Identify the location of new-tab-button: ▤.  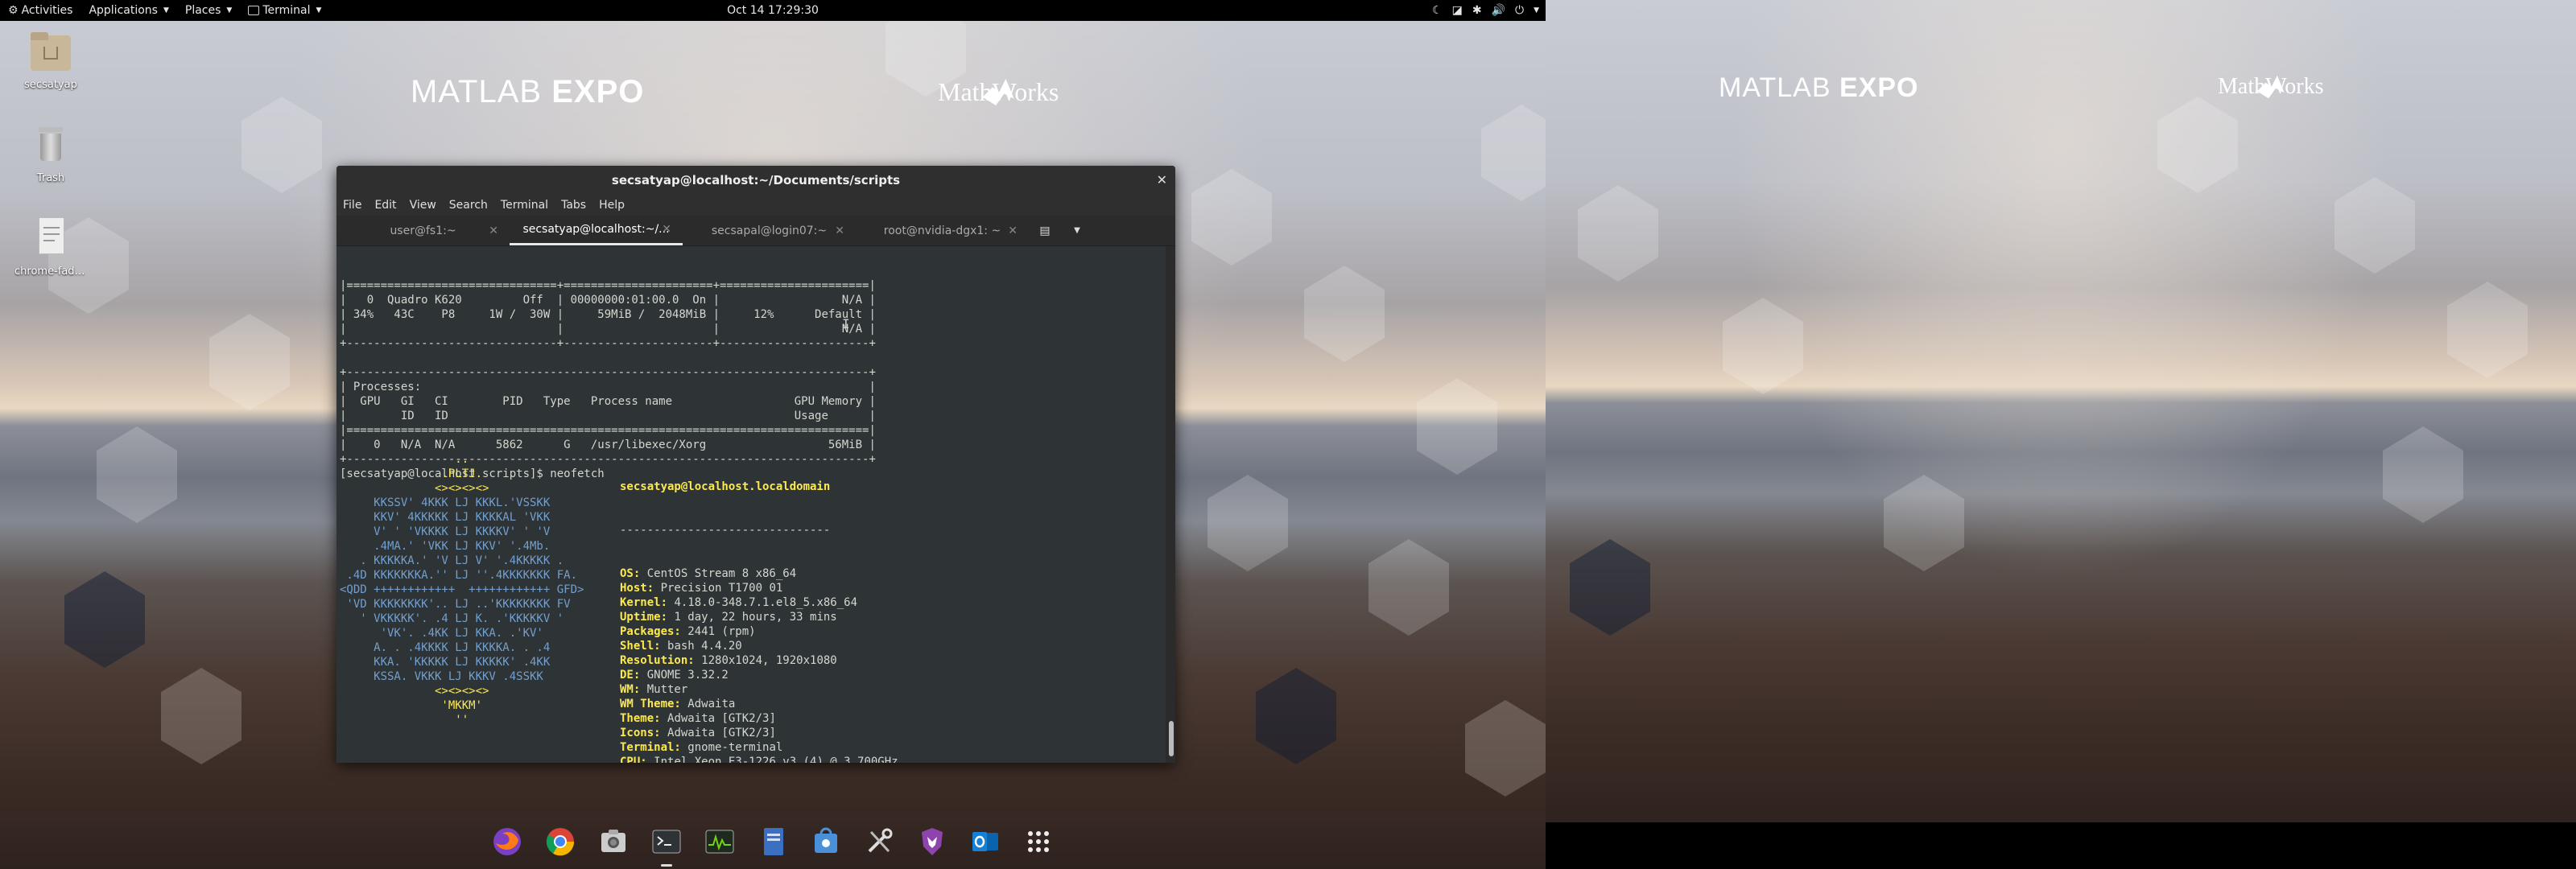
(1045, 230).